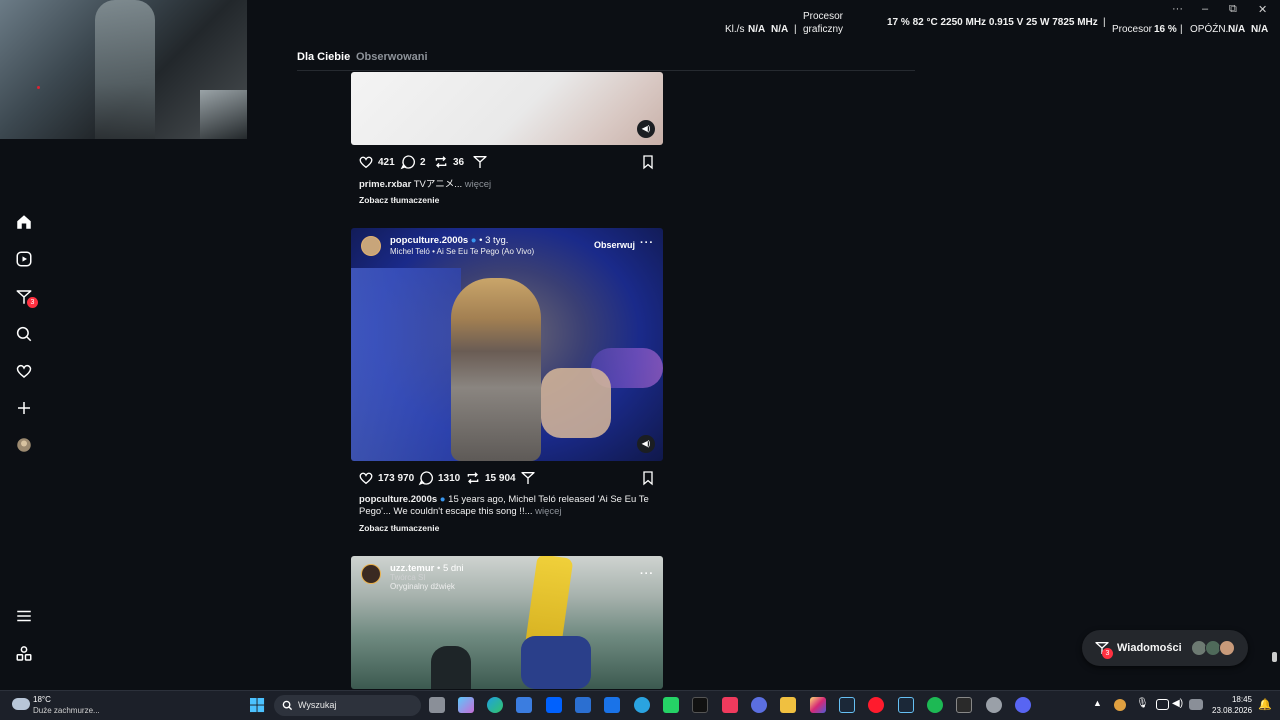 This screenshot has height=720, width=1280. I want to click on microphone-icon: 🎙, so click(1142, 703).